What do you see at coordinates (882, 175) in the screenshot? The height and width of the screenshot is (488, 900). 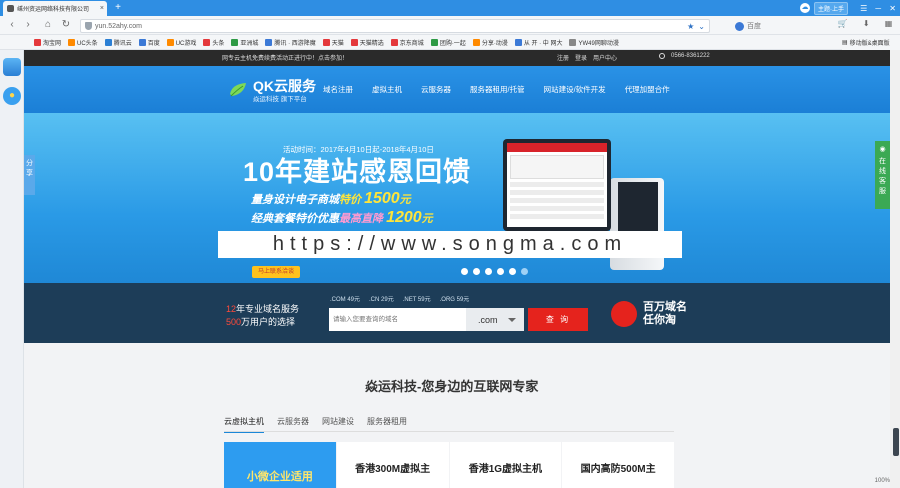 I see `online-service-tab: ◉ 在线客服` at bounding box center [882, 175].